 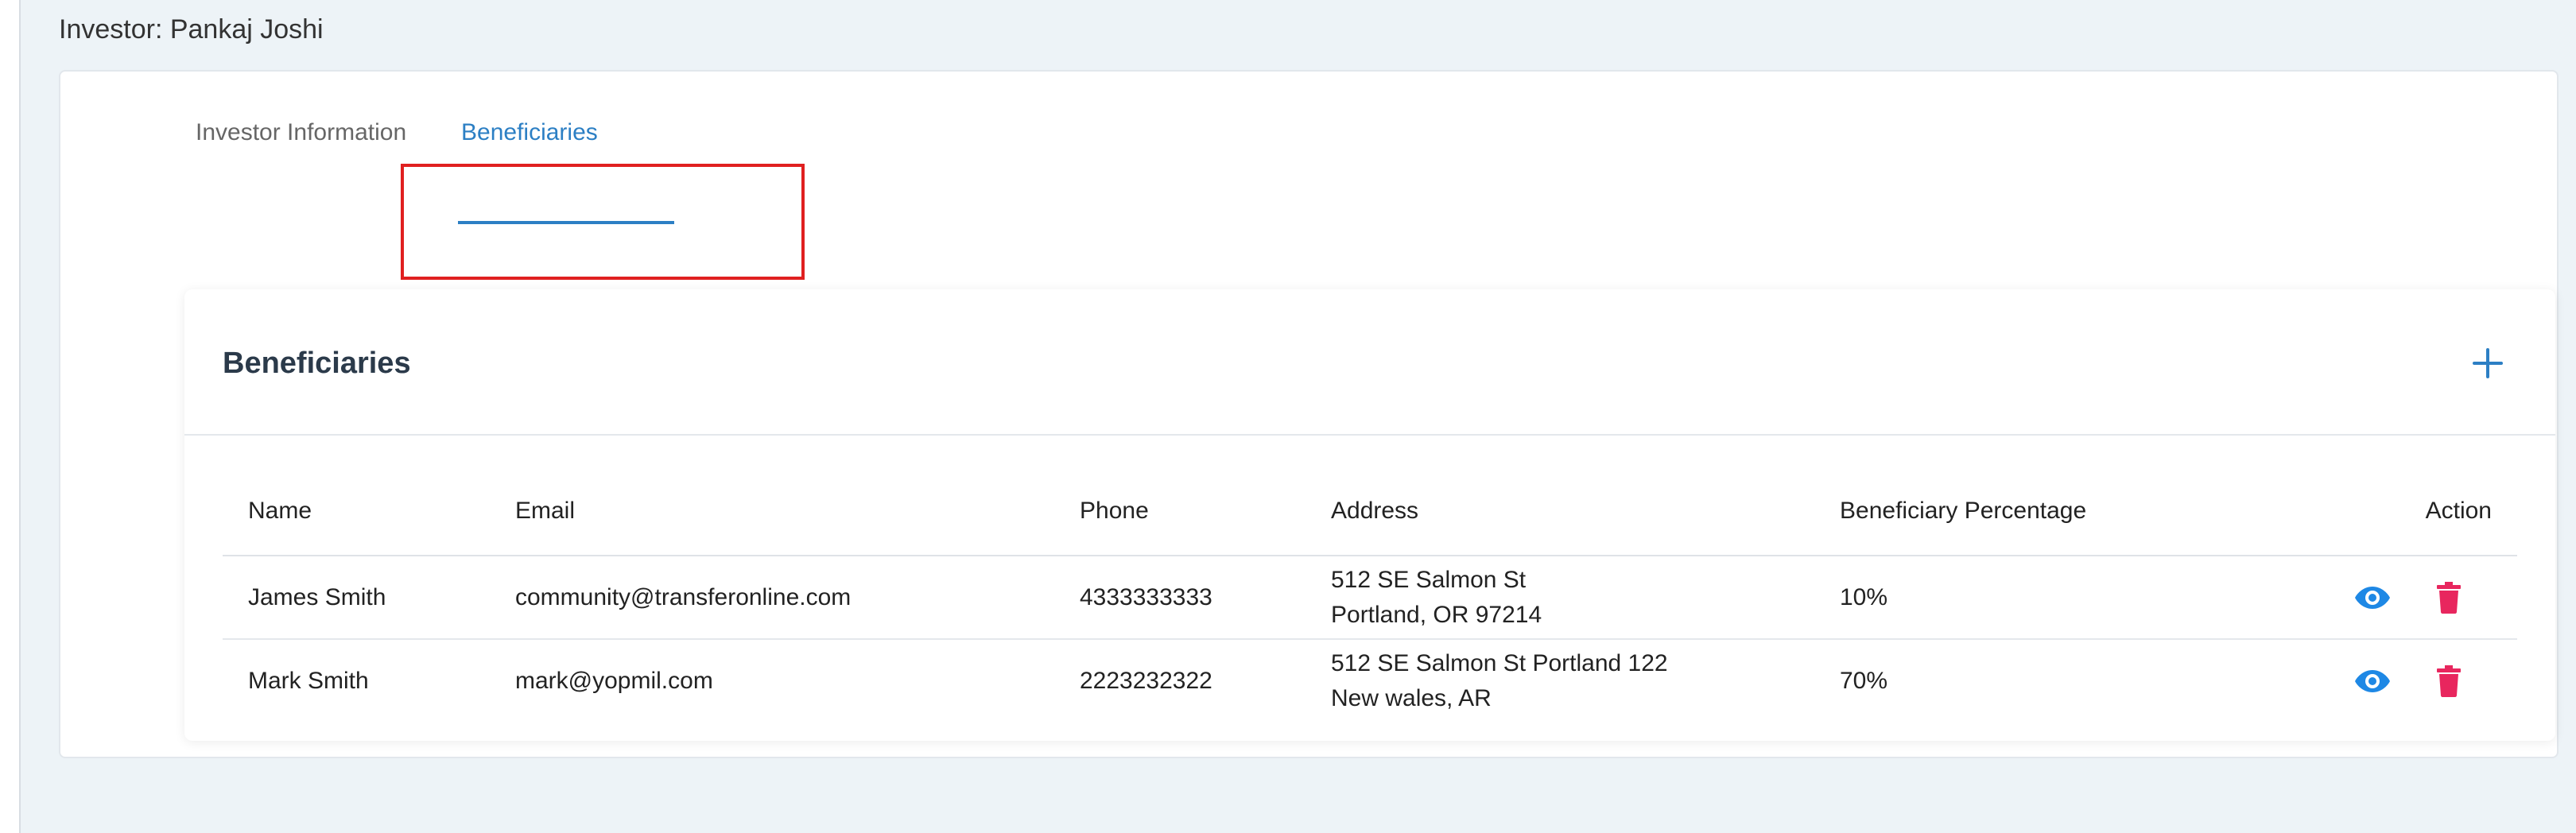 I want to click on panel-title: Beneficiaries, so click(x=317, y=363).